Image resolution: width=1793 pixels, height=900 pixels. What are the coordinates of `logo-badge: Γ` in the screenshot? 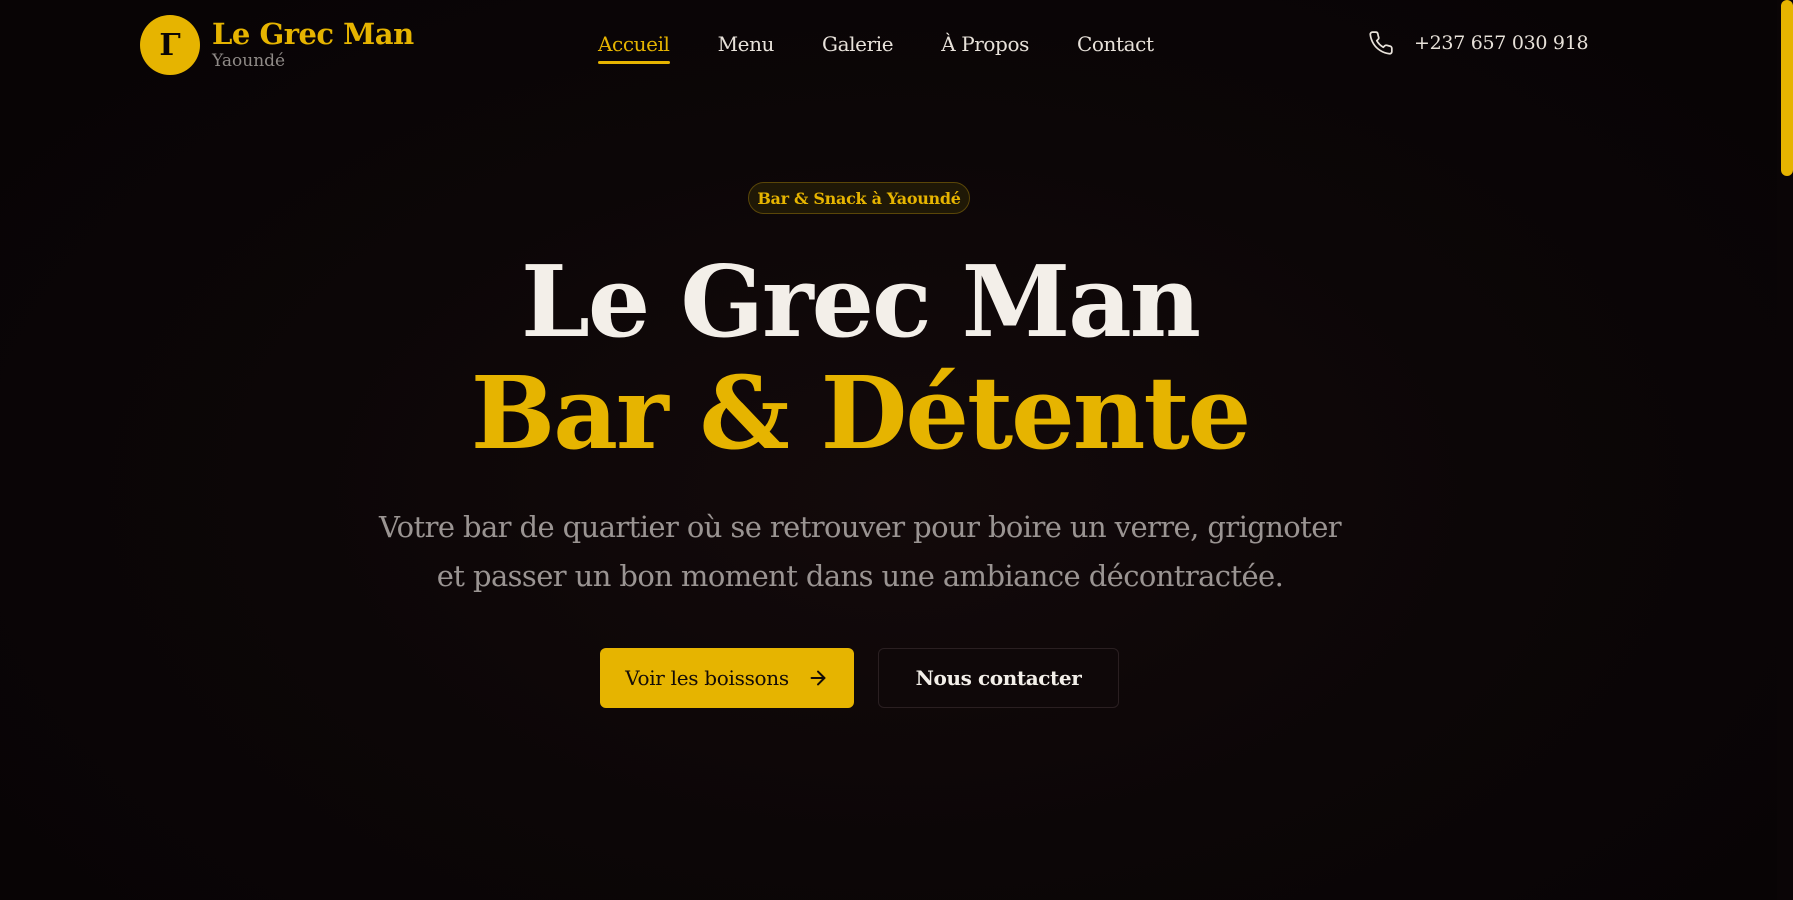 It's located at (170, 45).